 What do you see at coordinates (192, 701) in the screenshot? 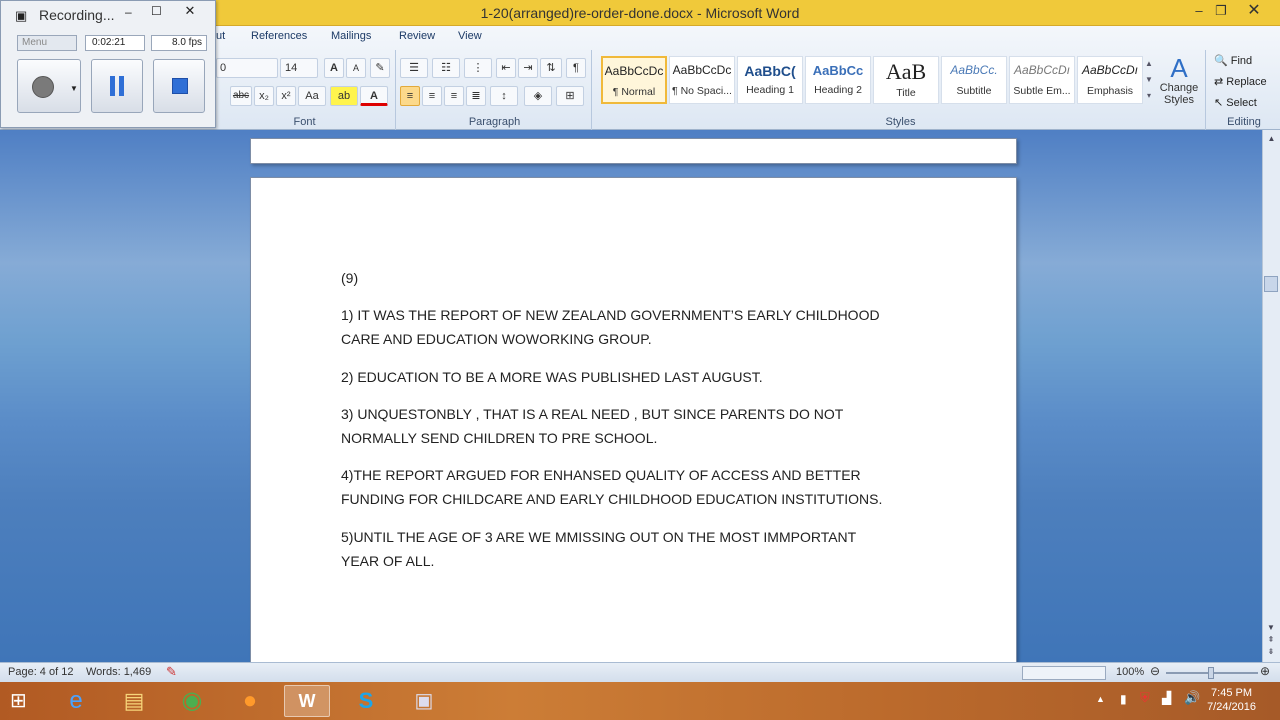
I see `chrome-icon: ◉` at bounding box center [192, 701].